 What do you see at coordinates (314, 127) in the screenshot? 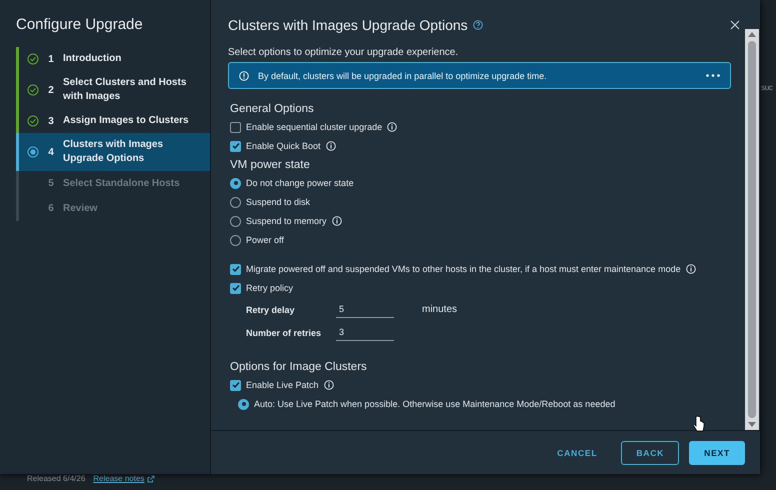
I see `option-label: Enable sequential cluster upgrade` at bounding box center [314, 127].